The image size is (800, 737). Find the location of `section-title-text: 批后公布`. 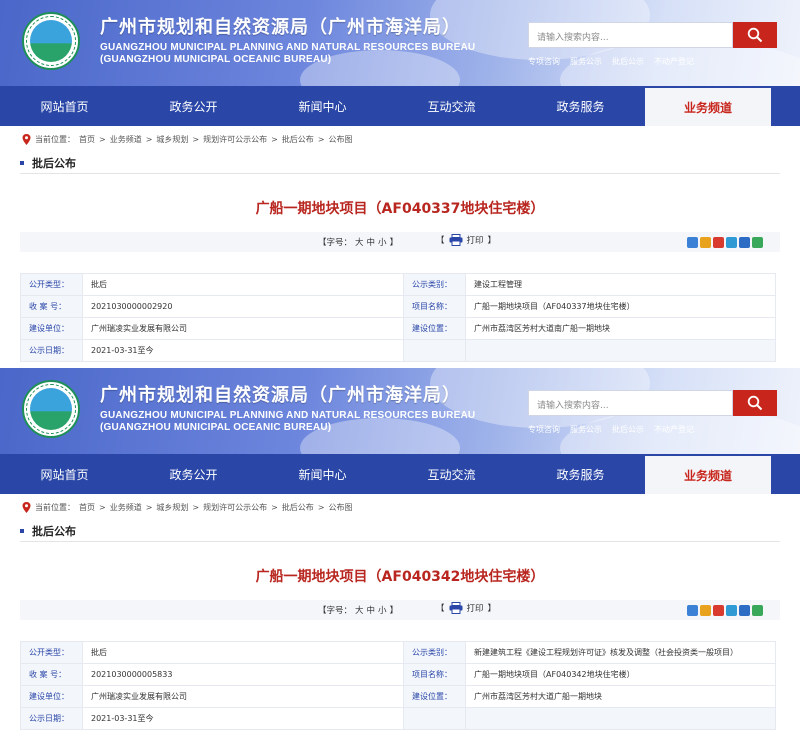

section-title-text: 批后公布 is located at coordinates (54, 531).